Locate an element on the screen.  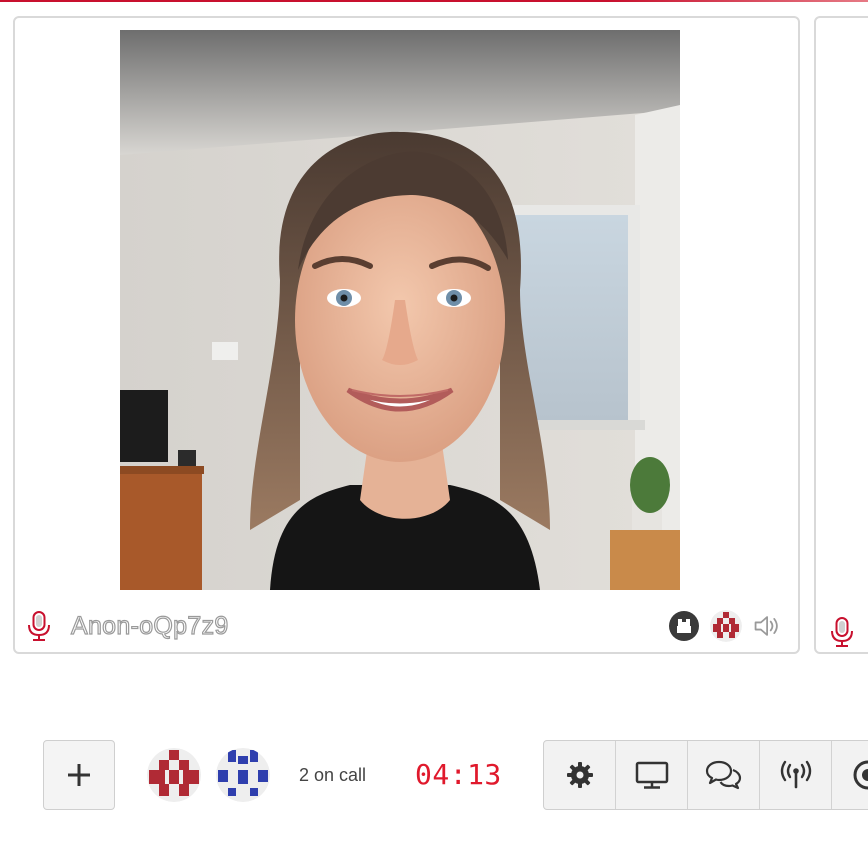
broadcast-icon is located at coordinates (795, 774).